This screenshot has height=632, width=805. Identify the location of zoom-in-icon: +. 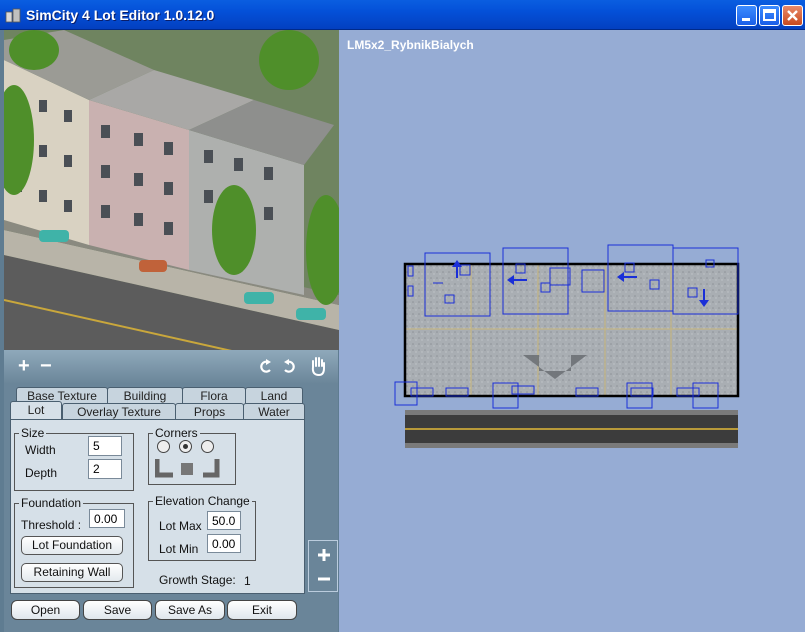
(24, 366).